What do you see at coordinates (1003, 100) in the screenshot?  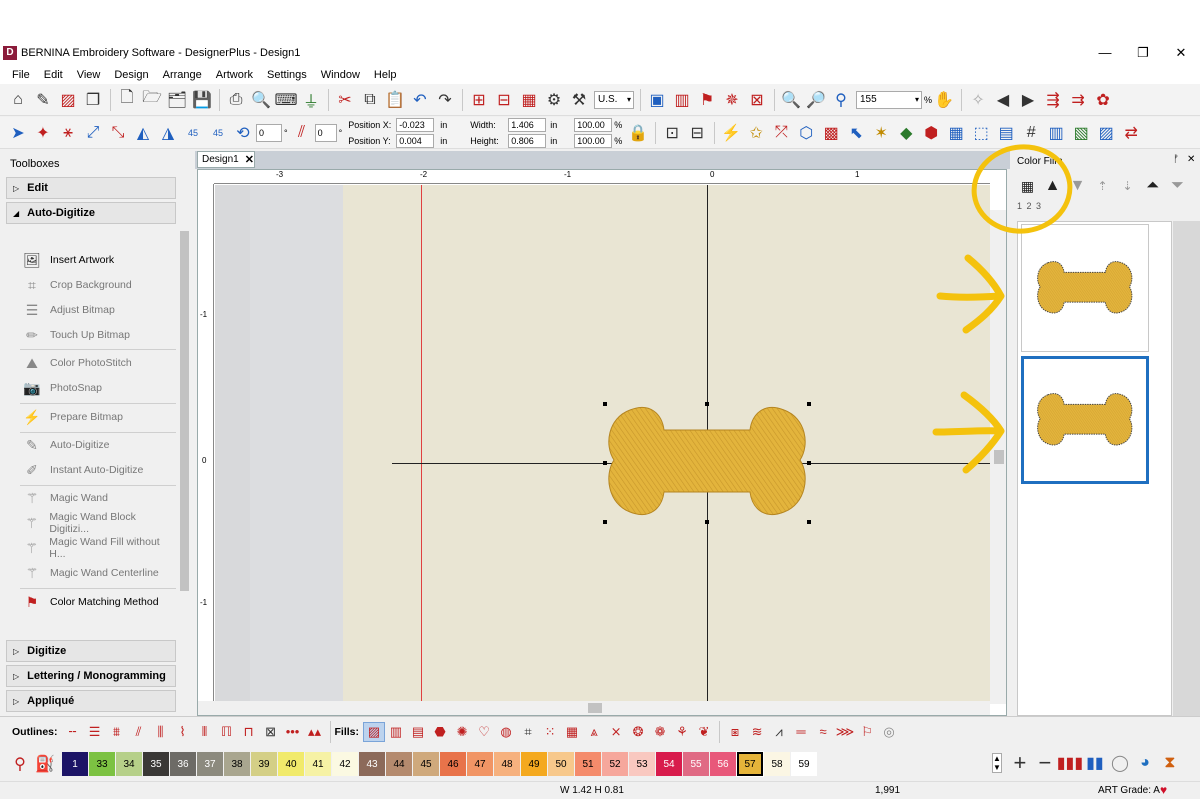 I see `previous-arrow-icon: ◀` at bounding box center [1003, 100].